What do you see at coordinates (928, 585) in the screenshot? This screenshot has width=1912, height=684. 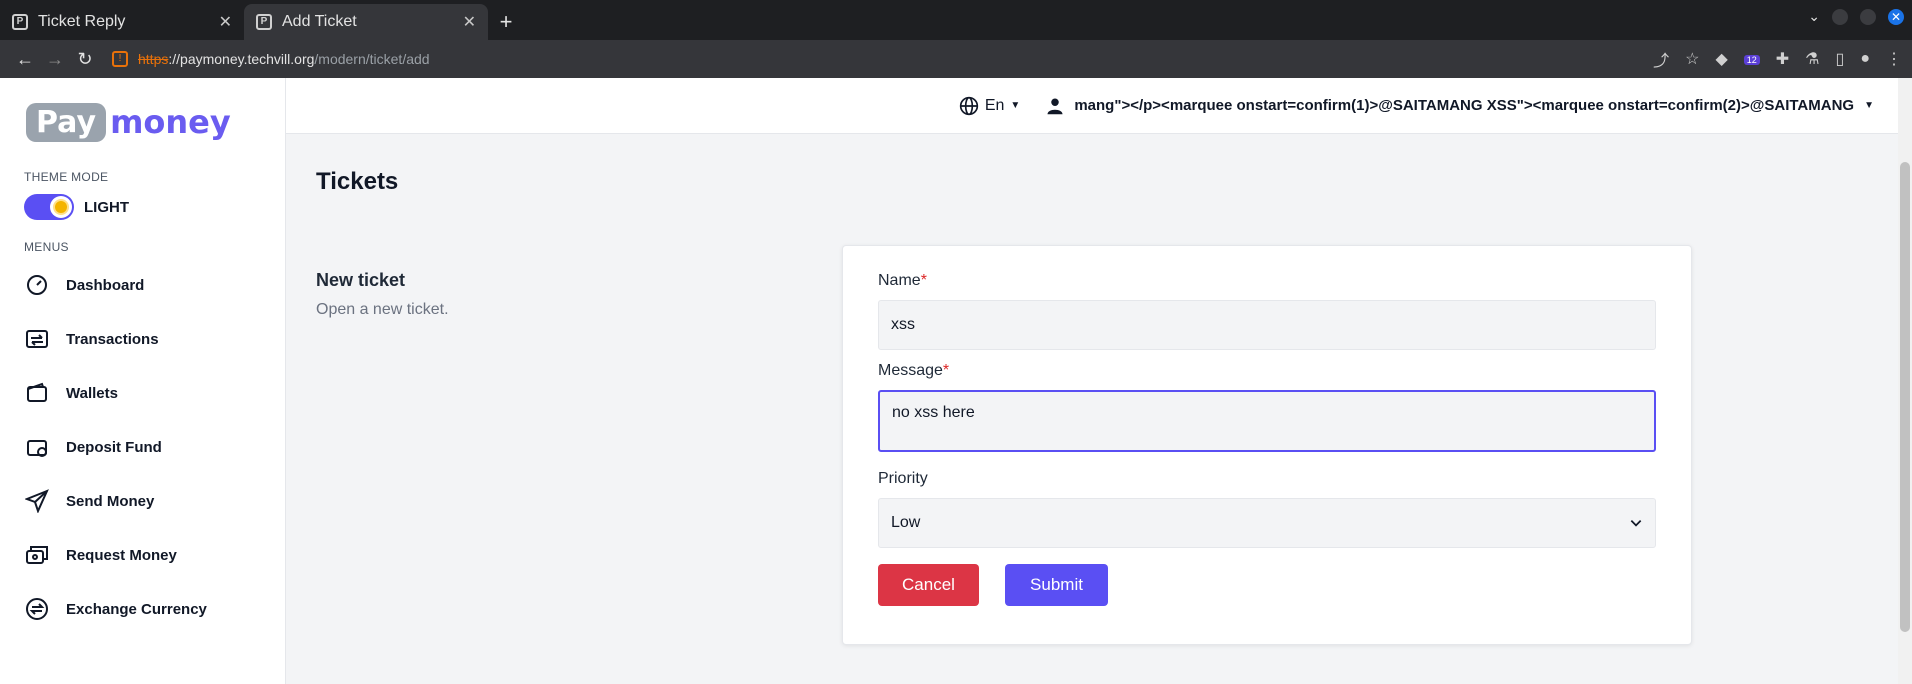 I see `cancel-button: Cancel` at bounding box center [928, 585].